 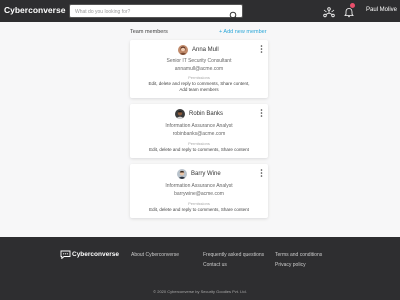 I want to click on footer-logo: Cyberconverse, so click(x=90, y=254).